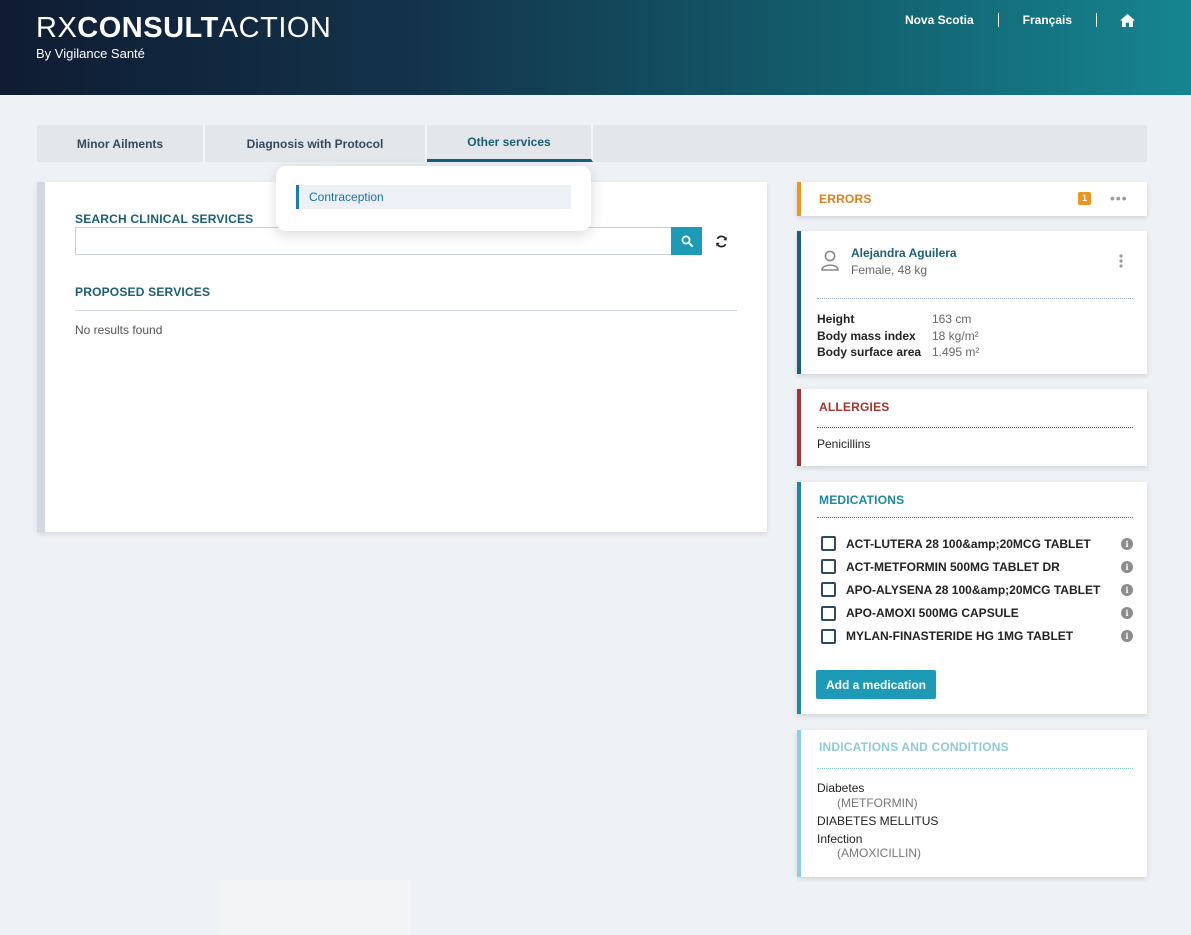 Image resolution: width=1191 pixels, height=935 pixels. Describe the element at coordinates (956, 352) in the screenshot. I see `metric-value: 1.495 m²` at that location.